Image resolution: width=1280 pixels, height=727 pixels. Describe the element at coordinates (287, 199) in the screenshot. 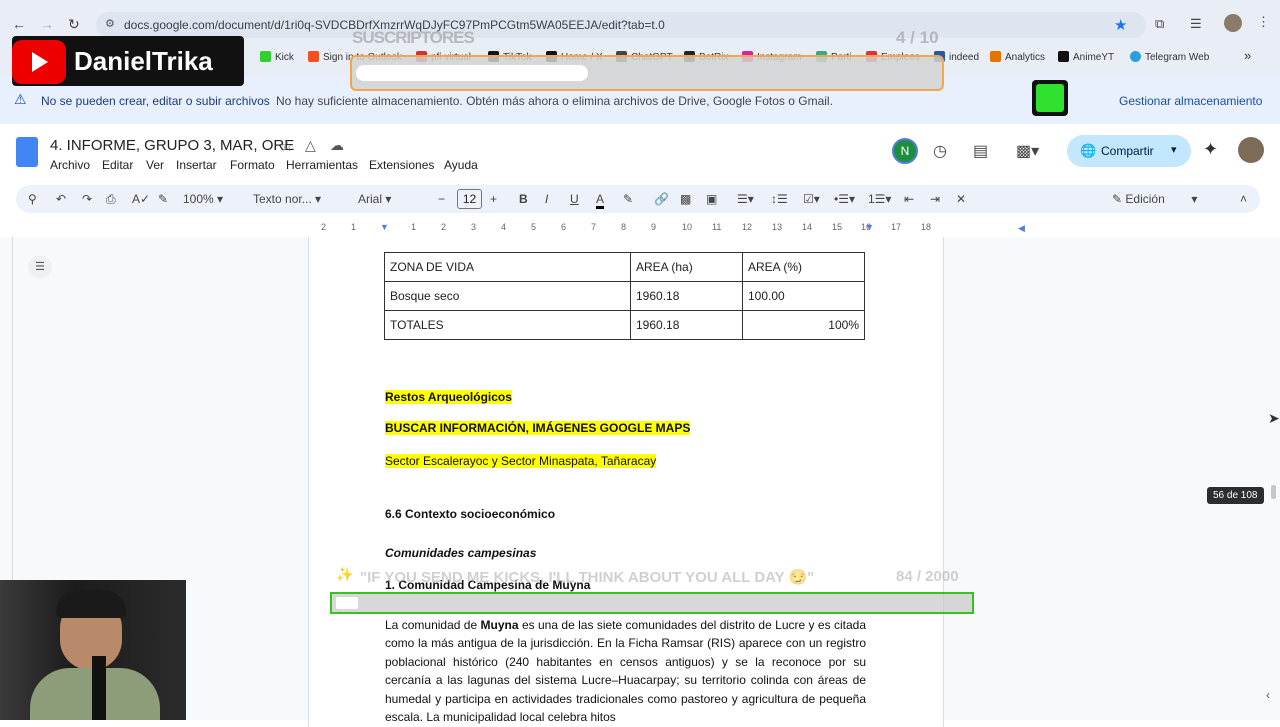

I see `style-select: Texto nor... ▾` at that location.